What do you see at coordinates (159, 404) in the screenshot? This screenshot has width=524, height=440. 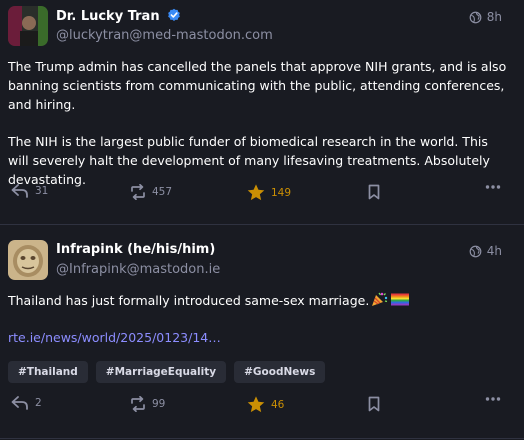 I see `boost-count: 99` at bounding box center [159, 404].